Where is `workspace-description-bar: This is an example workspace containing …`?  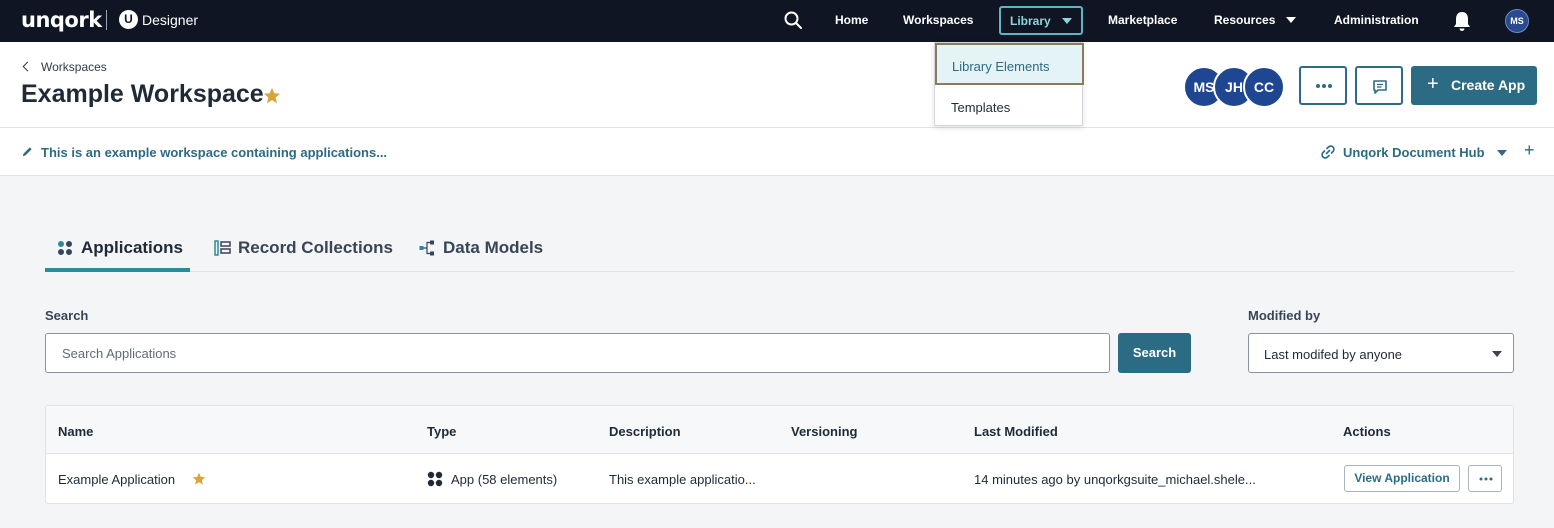
workspace-description-bar: This is an example workspace containing … is located at coordinates (777, 152).